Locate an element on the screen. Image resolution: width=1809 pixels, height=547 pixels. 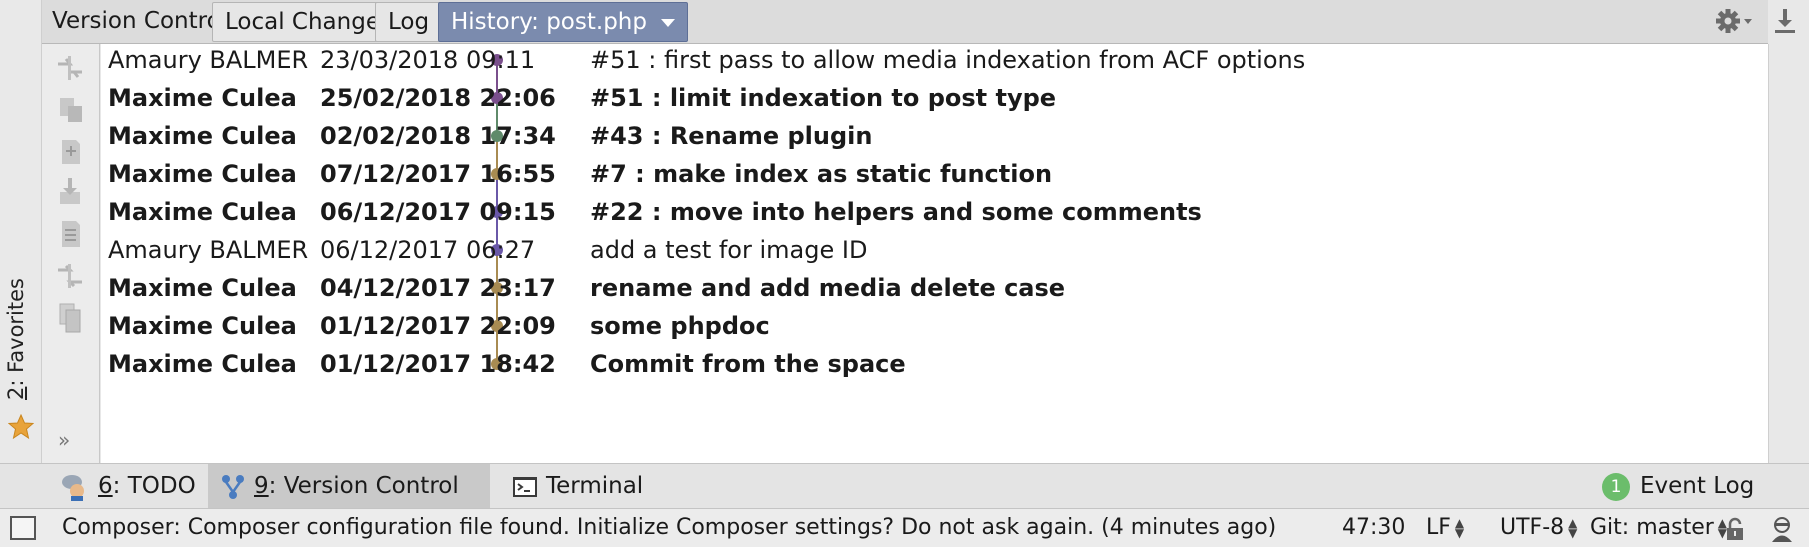
get-revision-icon is located at coordinates (70, 192).